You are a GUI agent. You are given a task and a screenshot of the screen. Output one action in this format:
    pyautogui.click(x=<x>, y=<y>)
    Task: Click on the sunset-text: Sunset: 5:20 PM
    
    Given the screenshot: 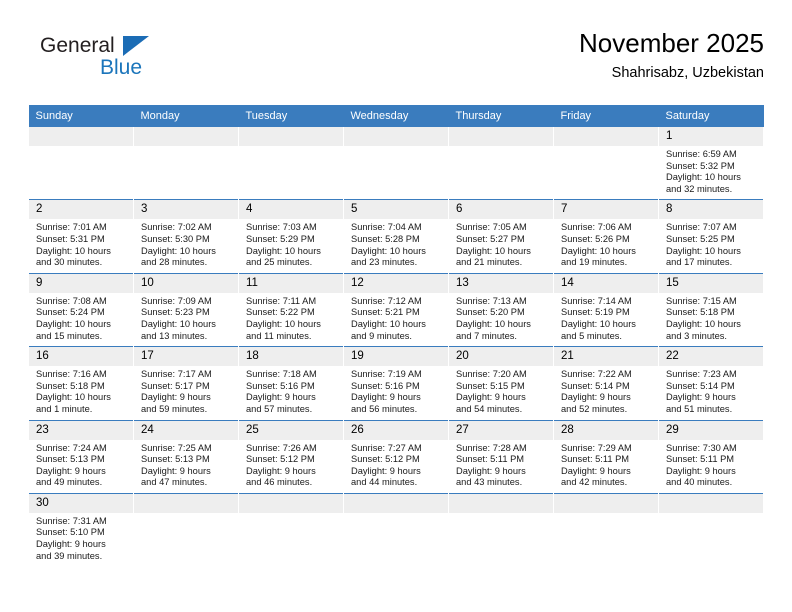 What is the action you would take?
    pyautogui.click(x=490, y=312)
    